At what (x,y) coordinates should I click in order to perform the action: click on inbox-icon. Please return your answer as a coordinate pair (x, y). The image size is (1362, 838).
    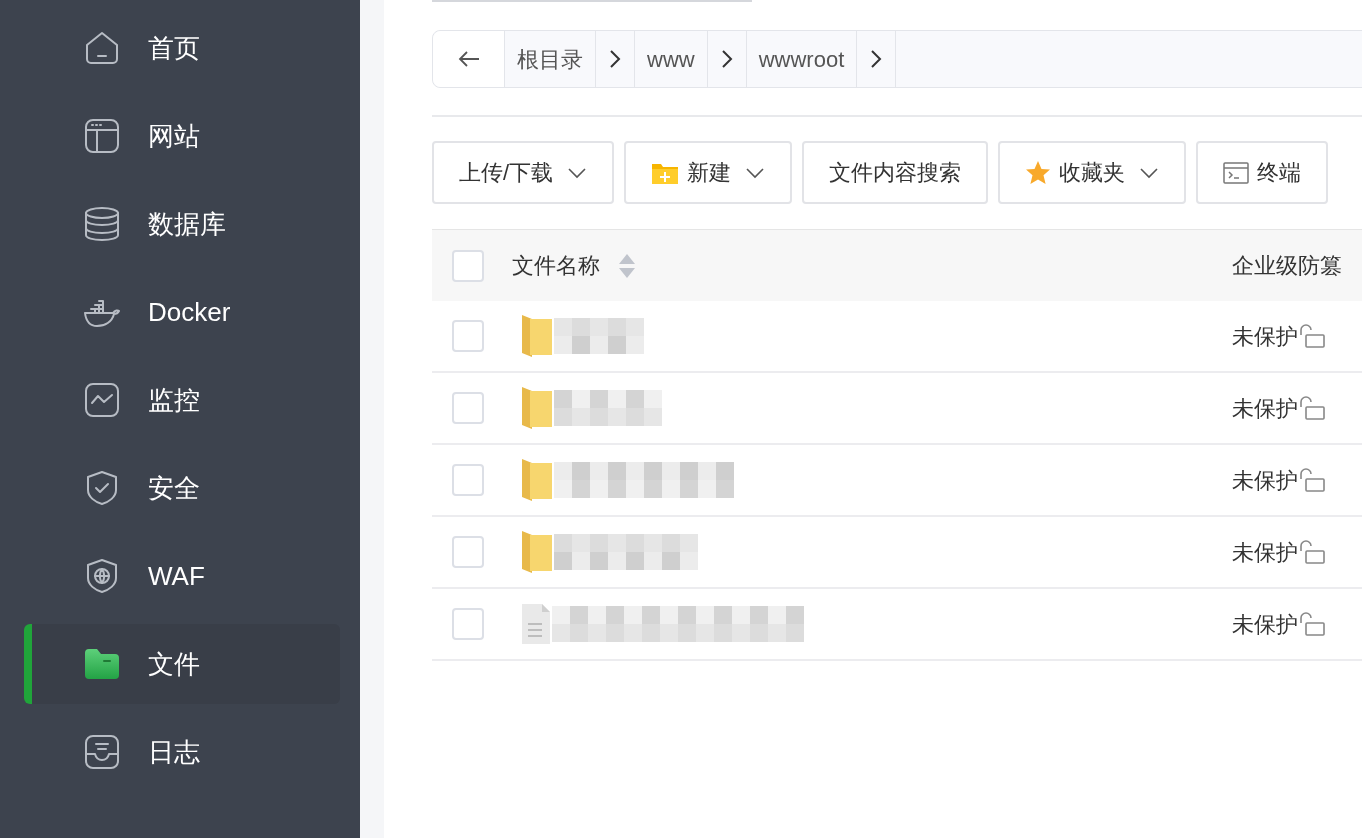
    Looking at the image, I should click on (102, 752).